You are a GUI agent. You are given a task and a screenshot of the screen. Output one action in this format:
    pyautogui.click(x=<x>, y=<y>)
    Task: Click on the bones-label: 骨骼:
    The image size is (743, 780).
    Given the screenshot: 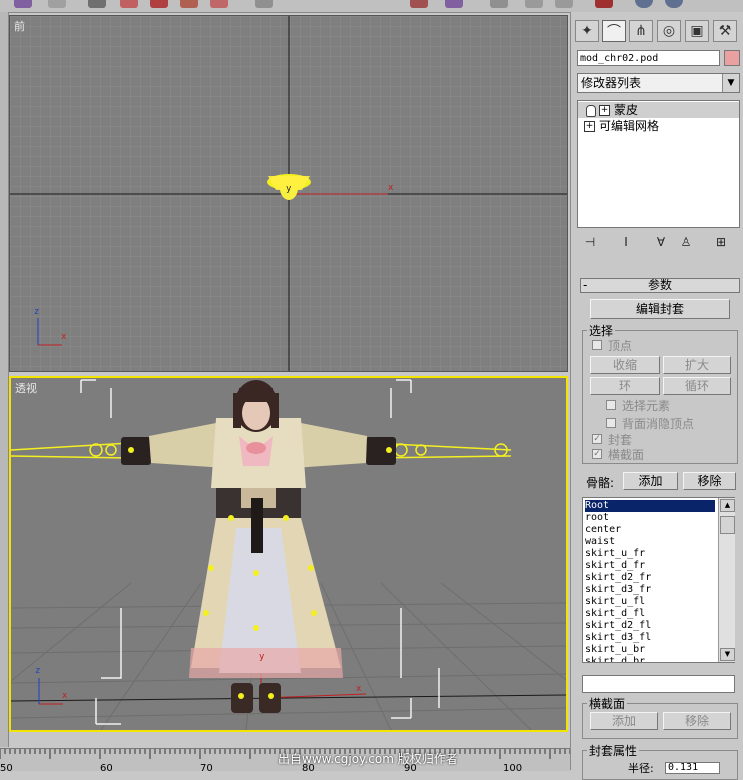 What is the action you would take?
    pyautogui.click(x=600, y=483)
    